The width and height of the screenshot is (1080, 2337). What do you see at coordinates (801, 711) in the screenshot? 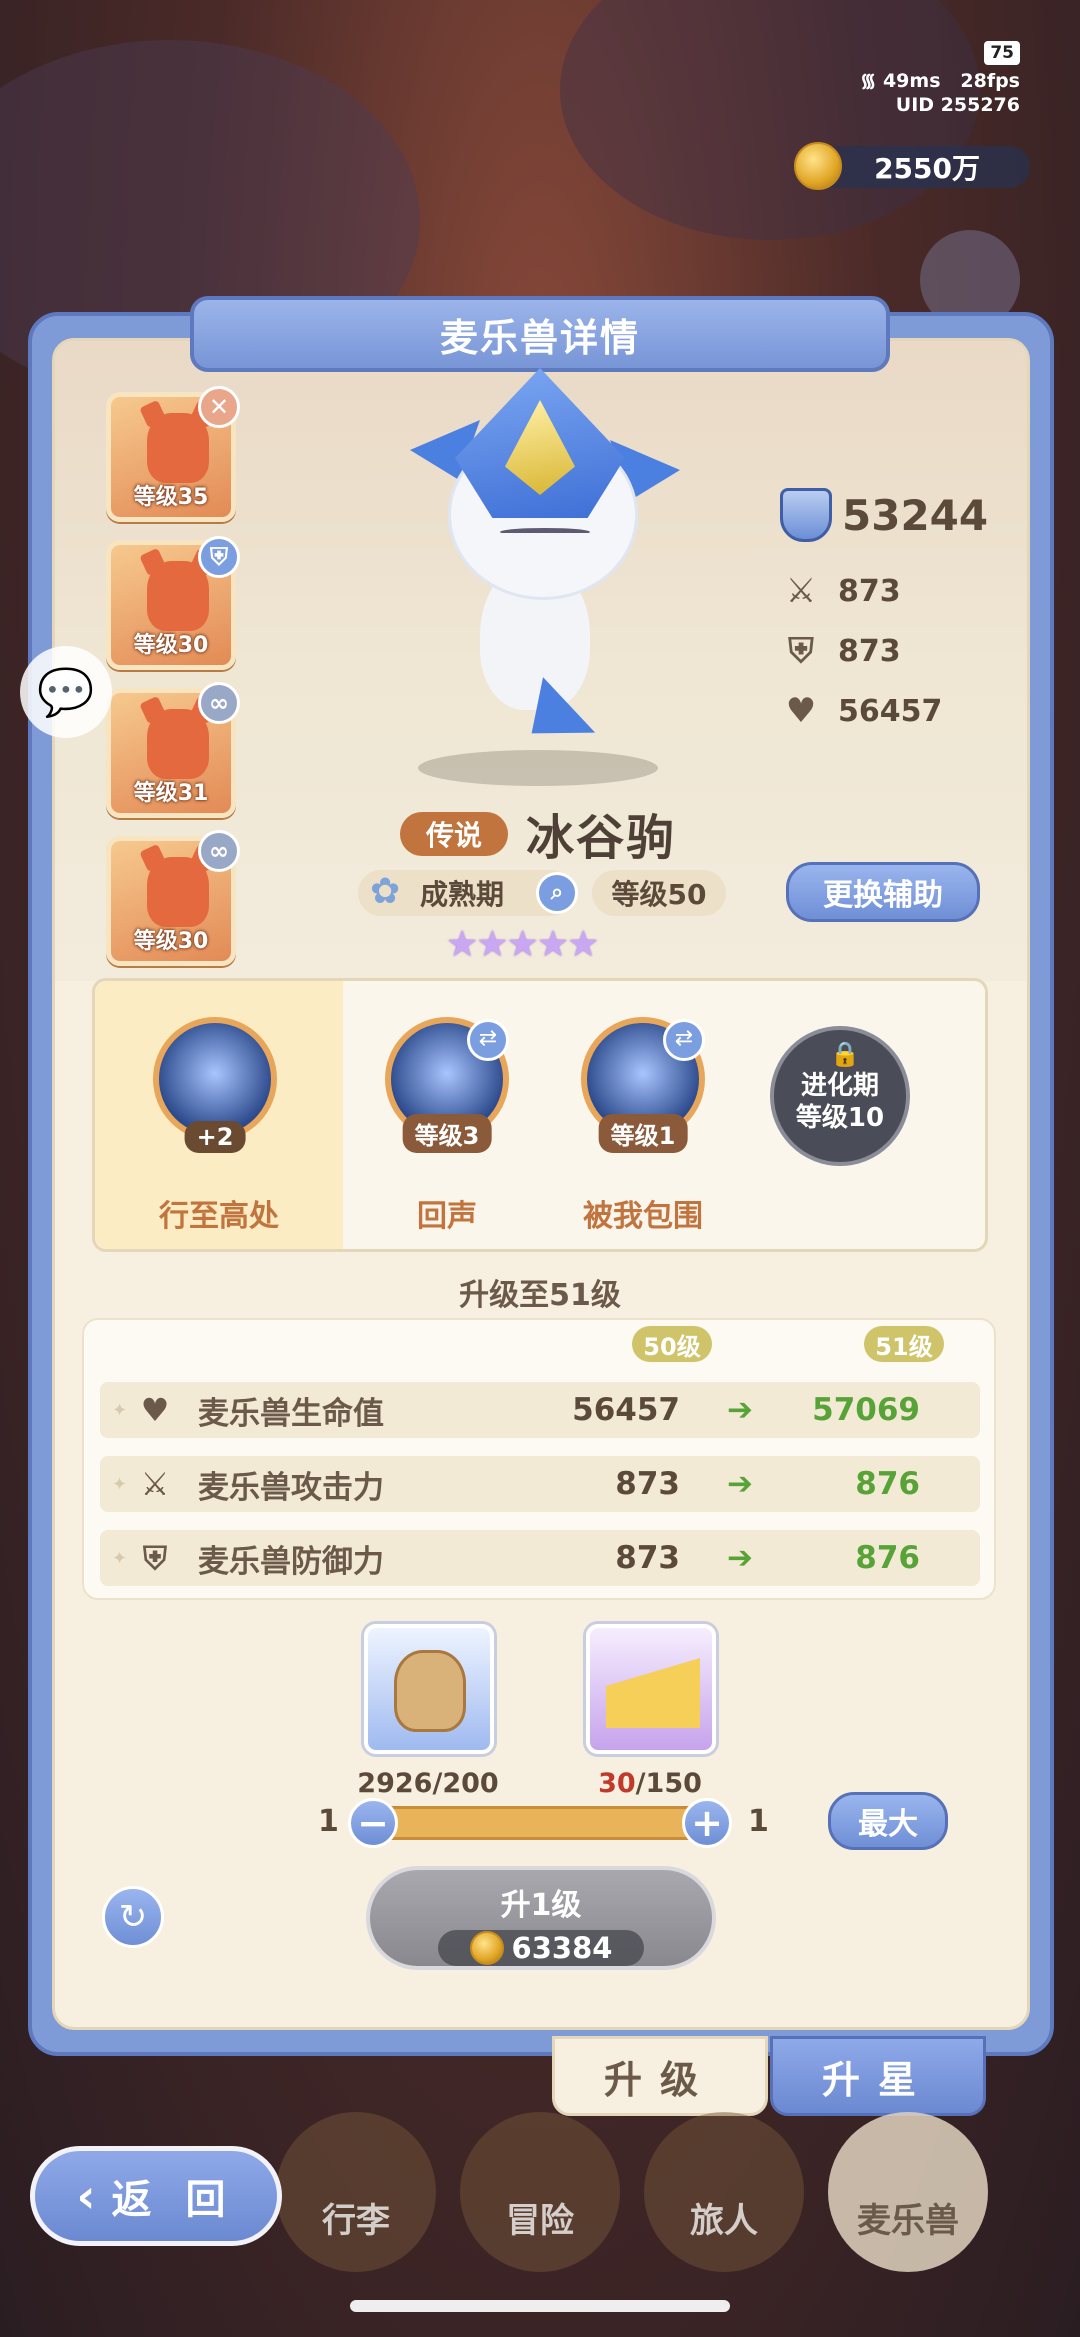
I see `heart-icon: ♥` at bounding box center [801, 711].